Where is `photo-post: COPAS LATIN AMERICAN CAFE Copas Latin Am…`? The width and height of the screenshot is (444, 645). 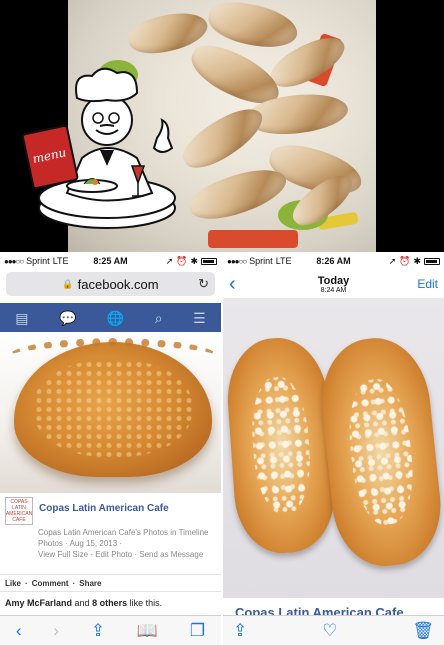 photo-post: COPAS LATIN AMERICAN CAFE Copas Latin Am… is located at coordinates (110, 528).